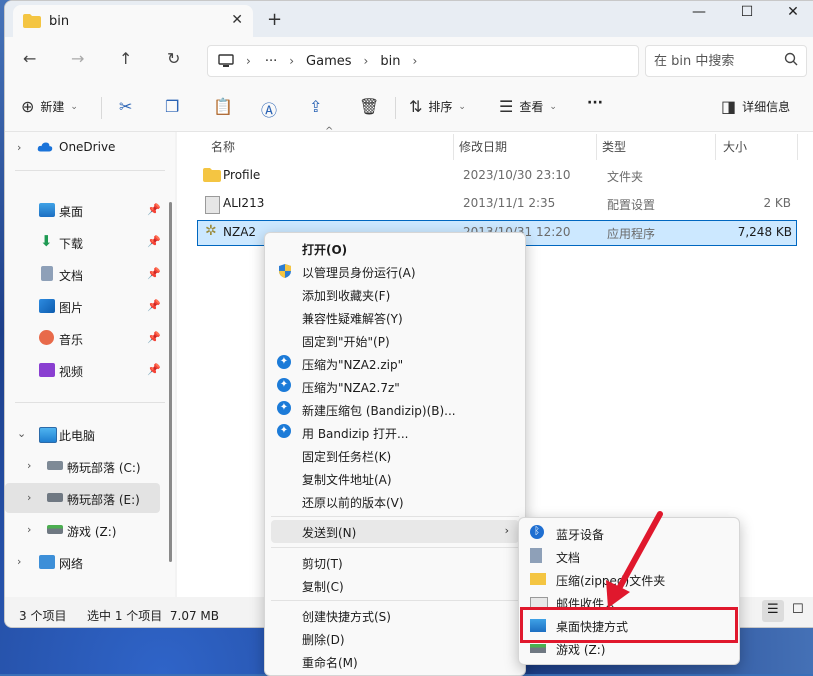 Image resolution: width=813 pixels, height=676 pixels. Describe the element at coordinates (83, 242) in the screenshot. I see `sidebar-item-downloads: ⬇ 下载 📌` at that location.